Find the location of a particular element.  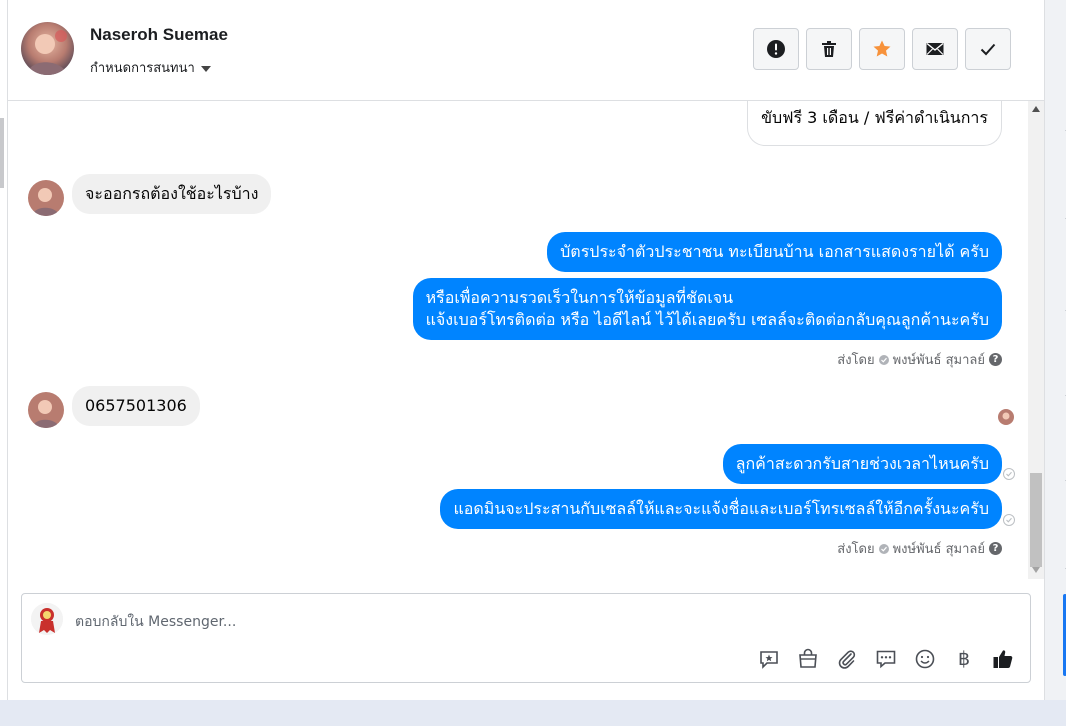

reply-composer: ตอบกลับใน Messenger... ฿ is located at coordinates (526, 638).